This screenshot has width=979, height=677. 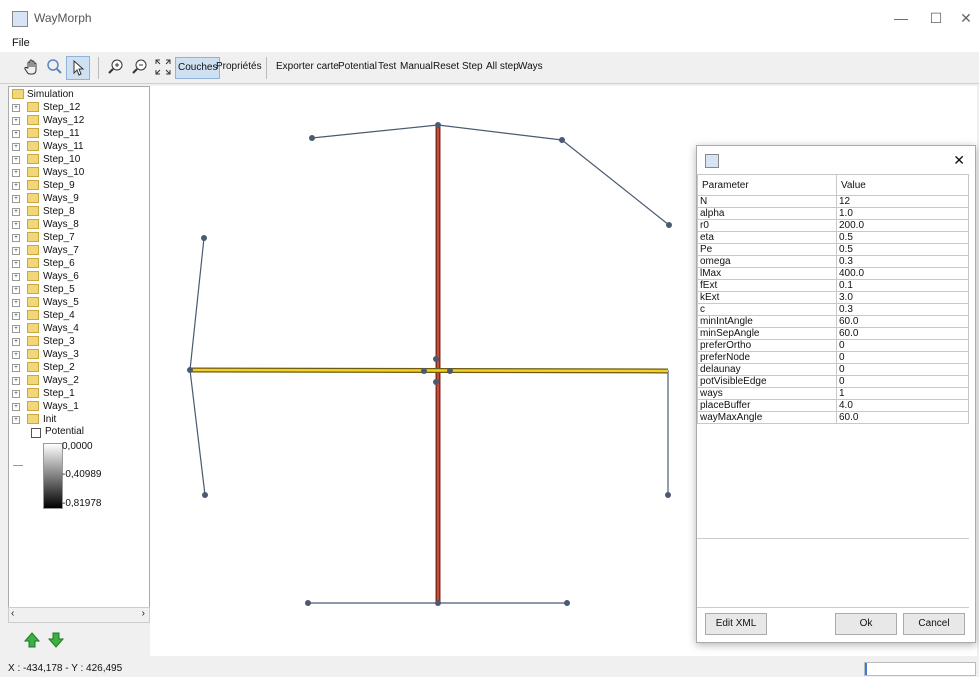 I want to click on parameter-value: 1.0, so click(x=902, y=213).